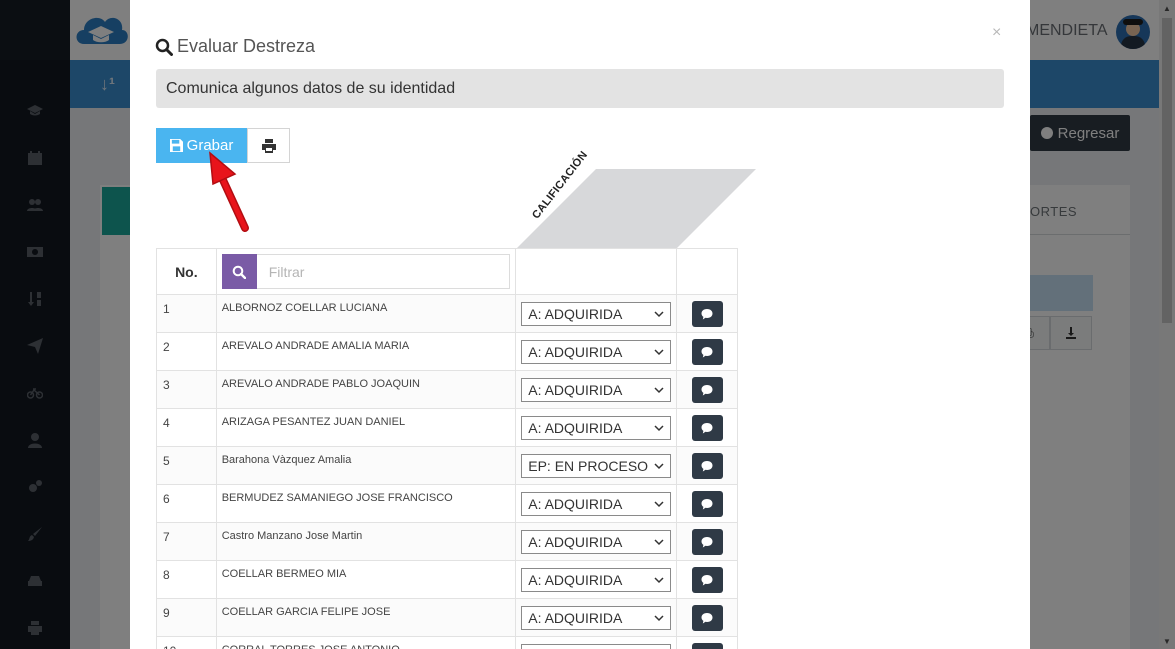 Image resolution: width=1175 pixels, height=649 pixels. What do you see at coordinates (447, 541) in the screenshot?
I see `table-row: 7 Castro Manzano Jose Martin A: ADQUIRIDA` at bounding box center [447, 541].